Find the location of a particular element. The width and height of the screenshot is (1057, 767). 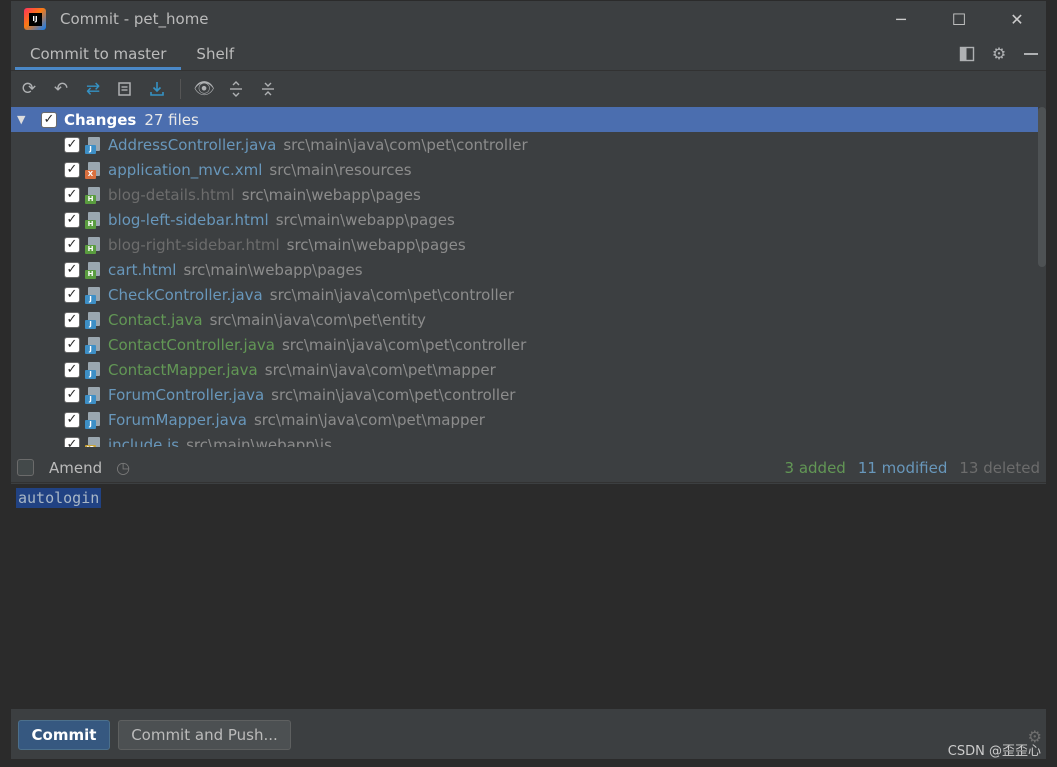

file-path: src\main\java\com\pet\entity is located at coordinates (317, 319).